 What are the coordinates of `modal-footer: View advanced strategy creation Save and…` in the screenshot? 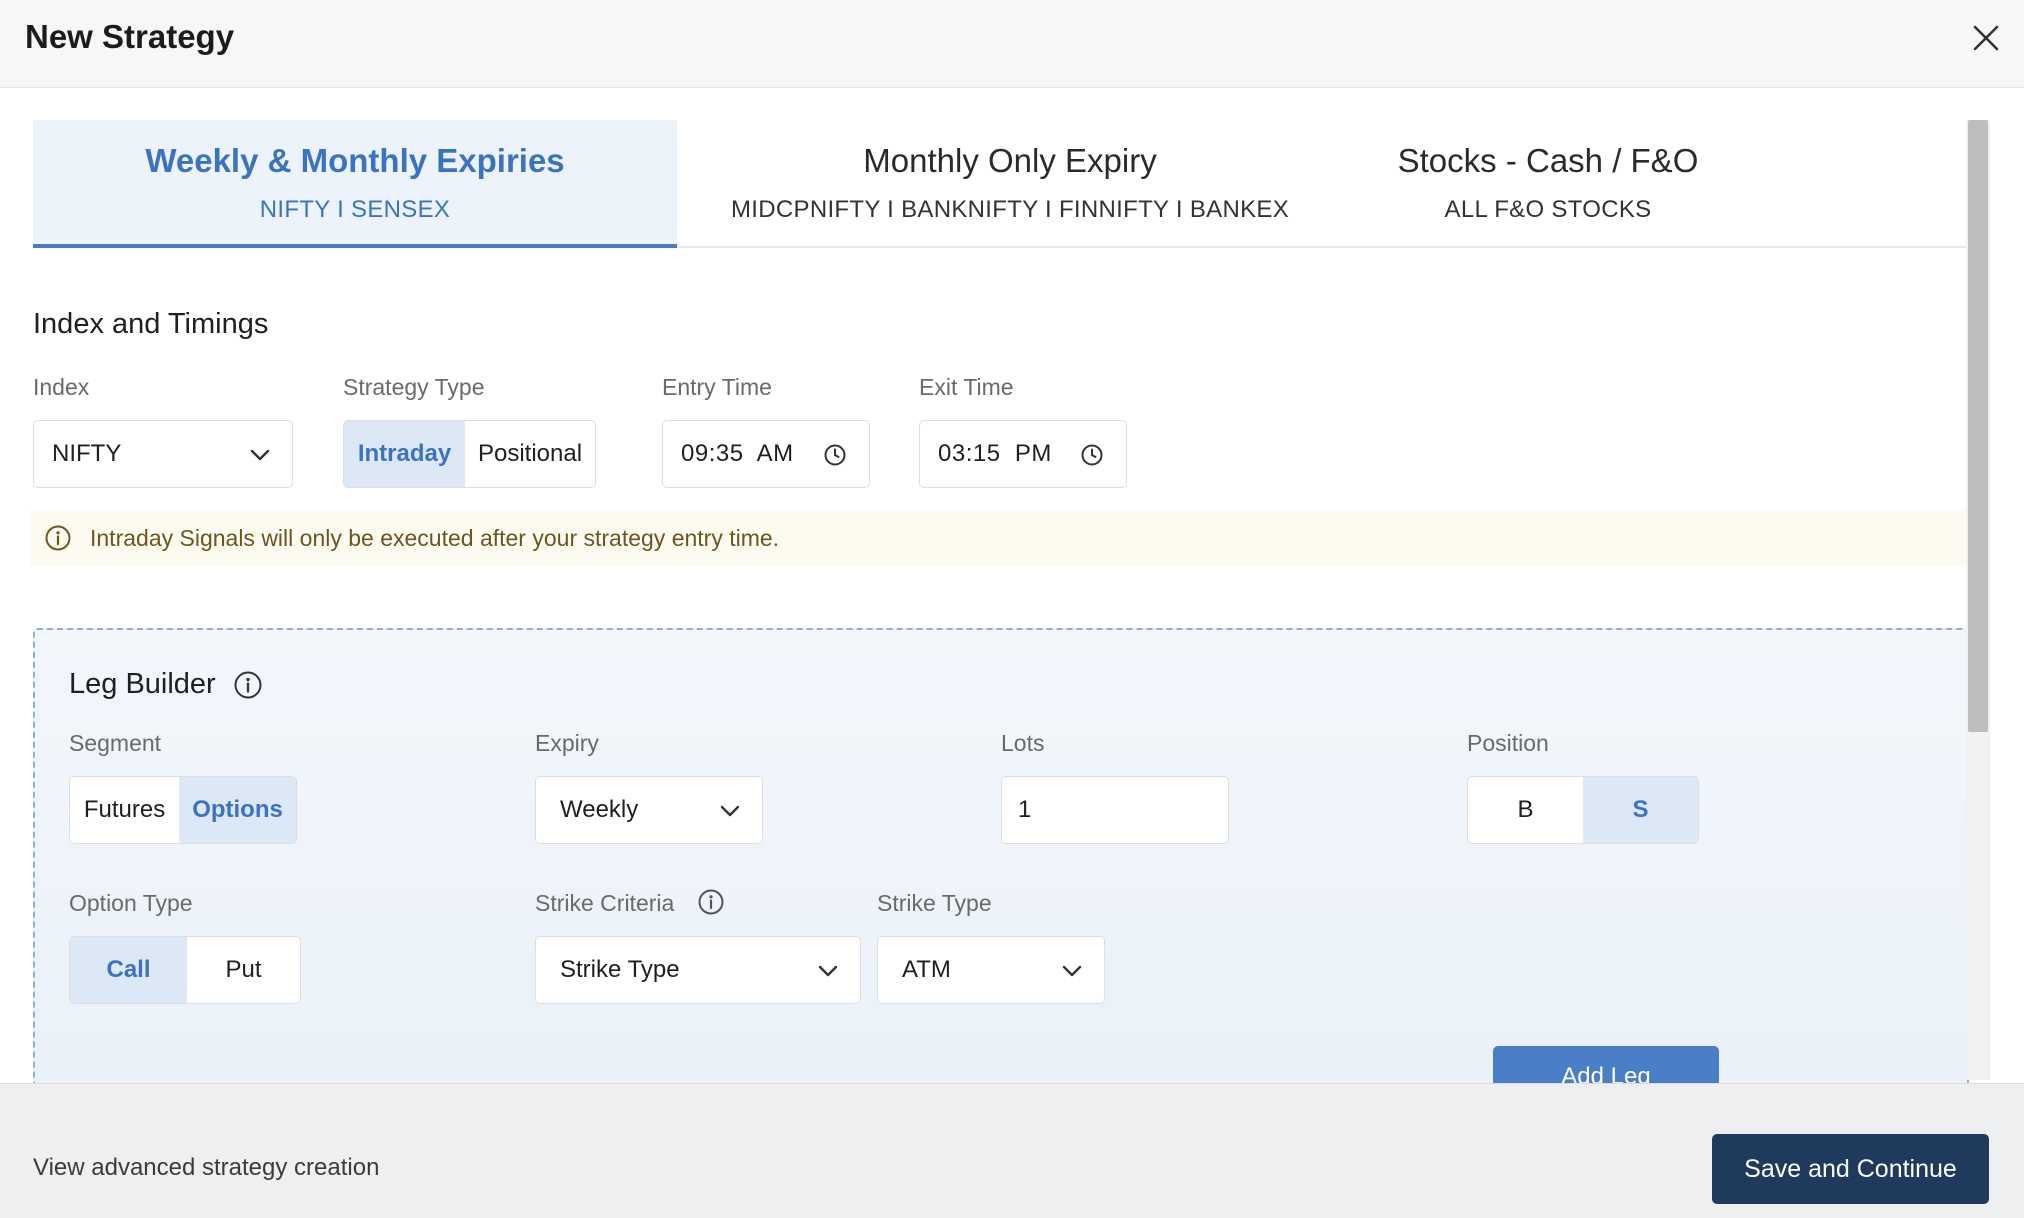 It's located at (1012, 1150).